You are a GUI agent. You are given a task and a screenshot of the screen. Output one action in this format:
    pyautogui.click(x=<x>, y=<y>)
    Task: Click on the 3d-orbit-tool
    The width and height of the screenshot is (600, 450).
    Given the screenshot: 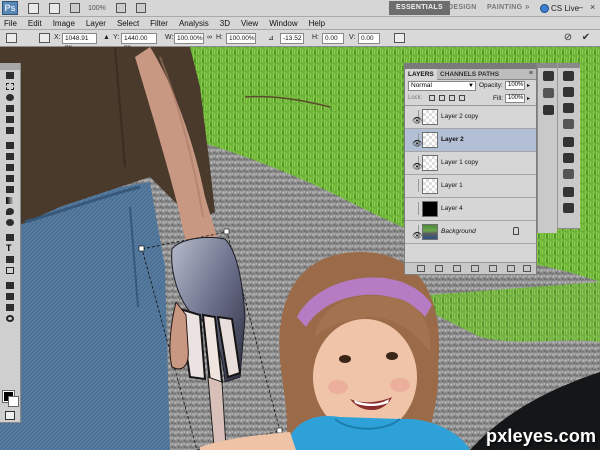 What is the action you would take?
    pyautogui.click(x=10, y=297)
    